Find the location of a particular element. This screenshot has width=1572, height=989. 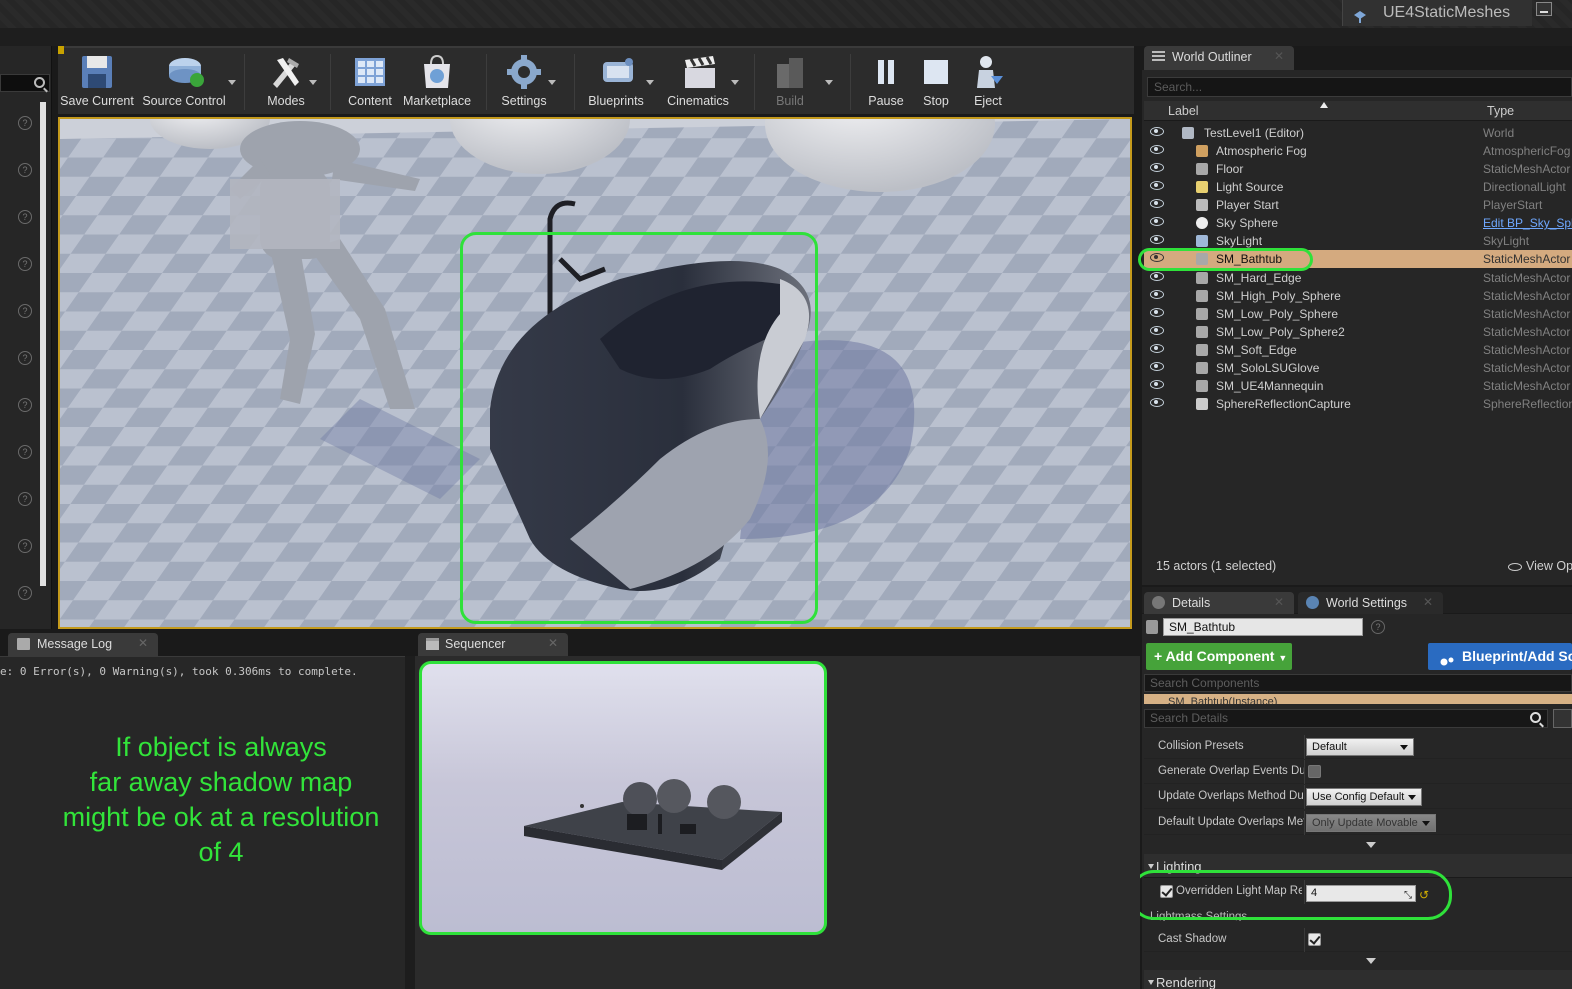

blueprints-dropdown-icon is located at coordinates (650, 82).